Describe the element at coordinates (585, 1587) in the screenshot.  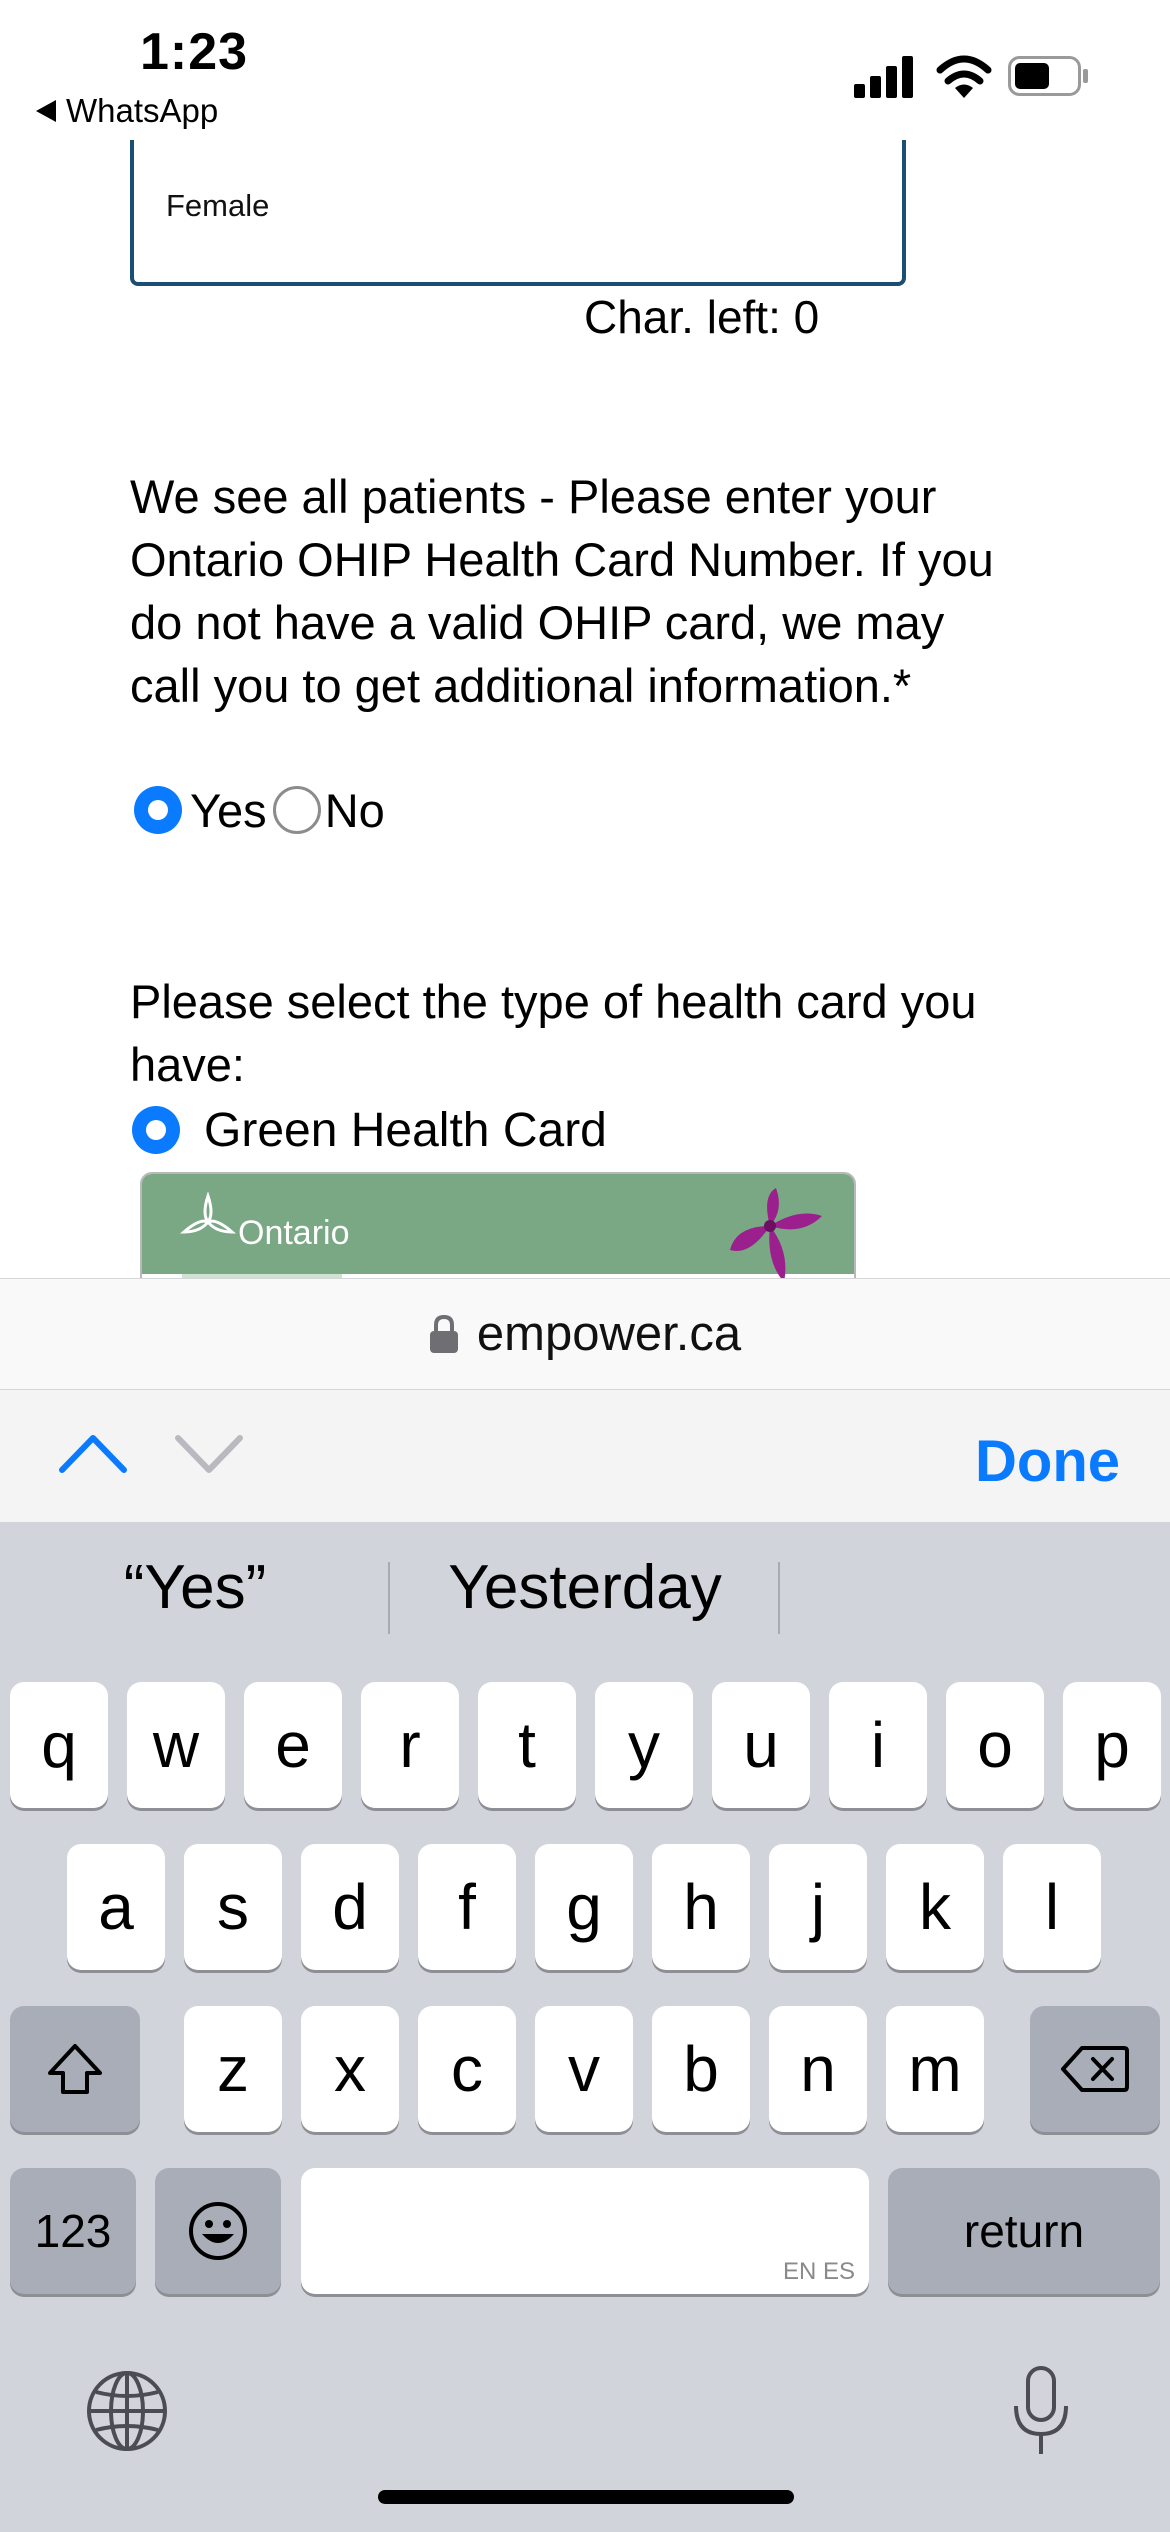
I see `suggestion-2: Yesterday` at that location.